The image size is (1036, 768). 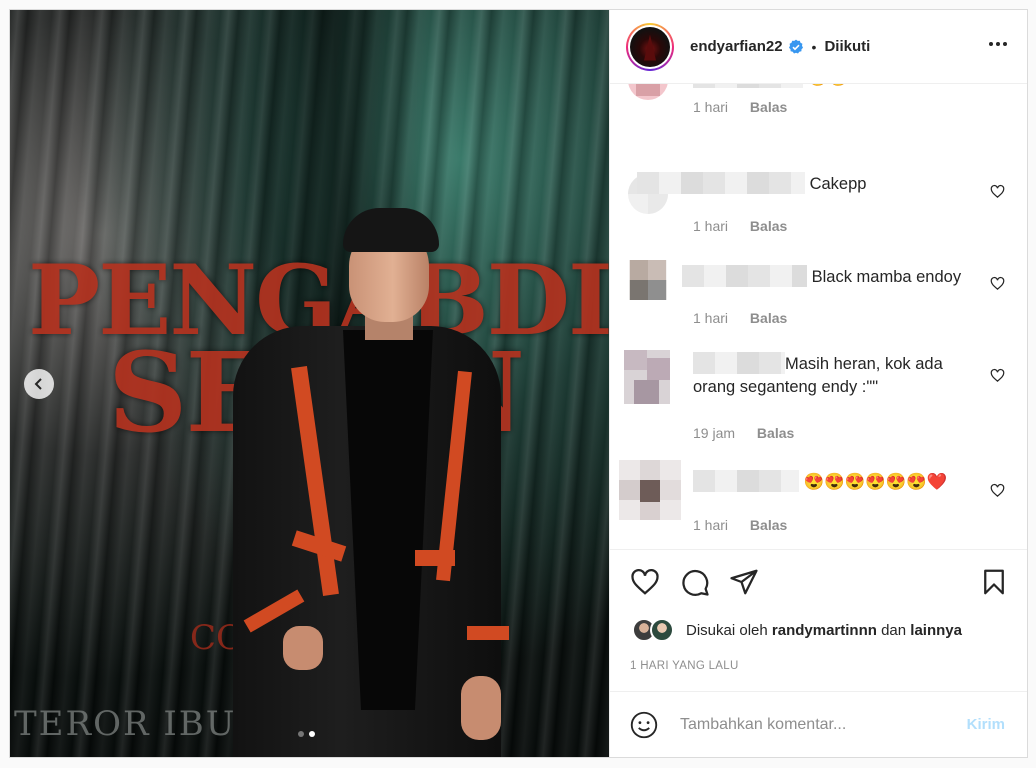 I want to click on post-timestamp: 1 HARI YANG LALU, so click(x=684, y=666).